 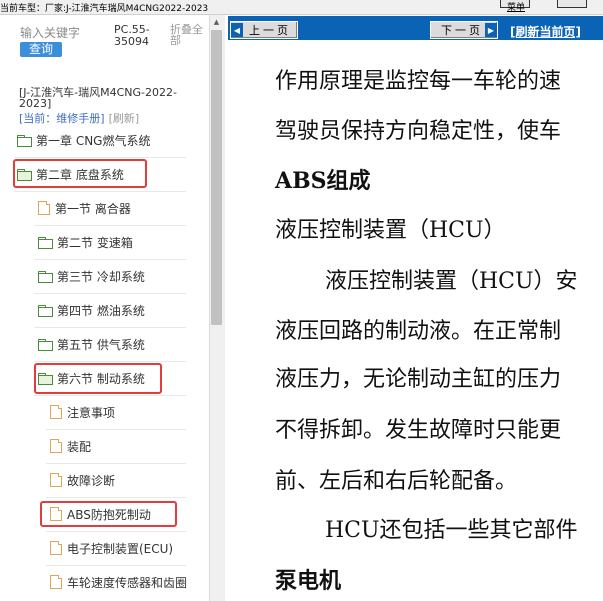 I want to click on refresh-page-link: [刷新当前页], so click(x=545, y=31).